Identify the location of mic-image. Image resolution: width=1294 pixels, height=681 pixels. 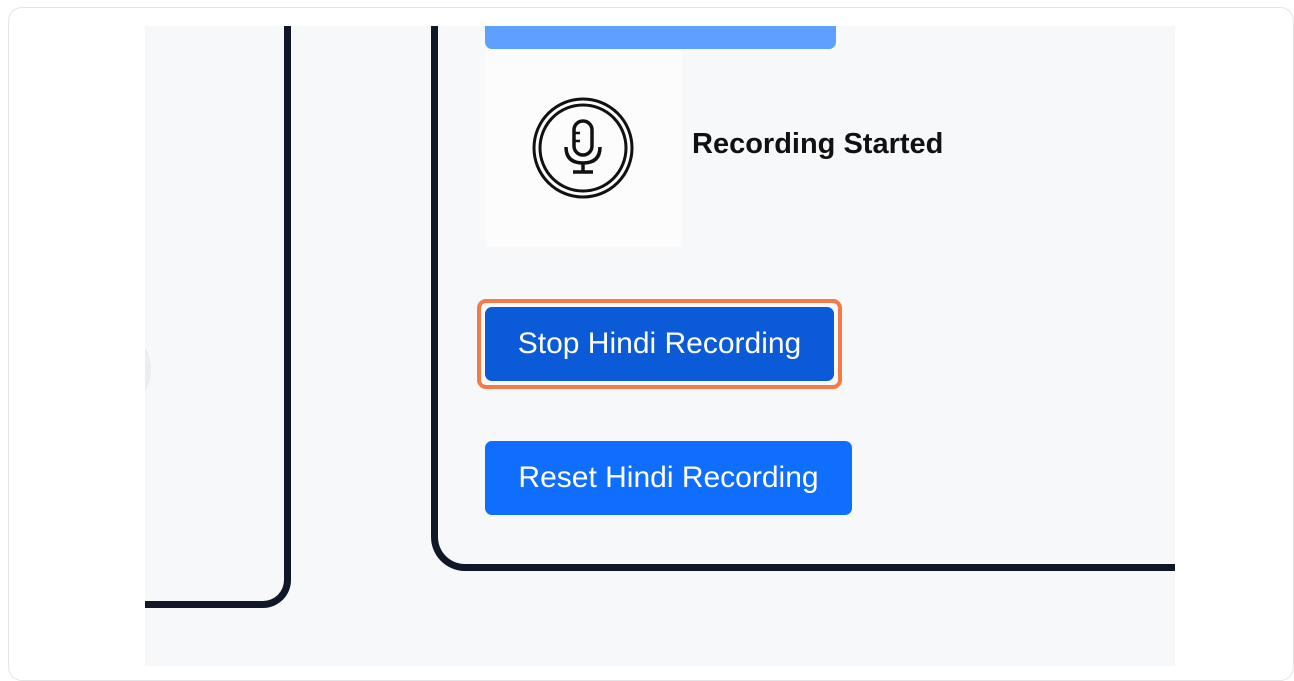
(583, 148).